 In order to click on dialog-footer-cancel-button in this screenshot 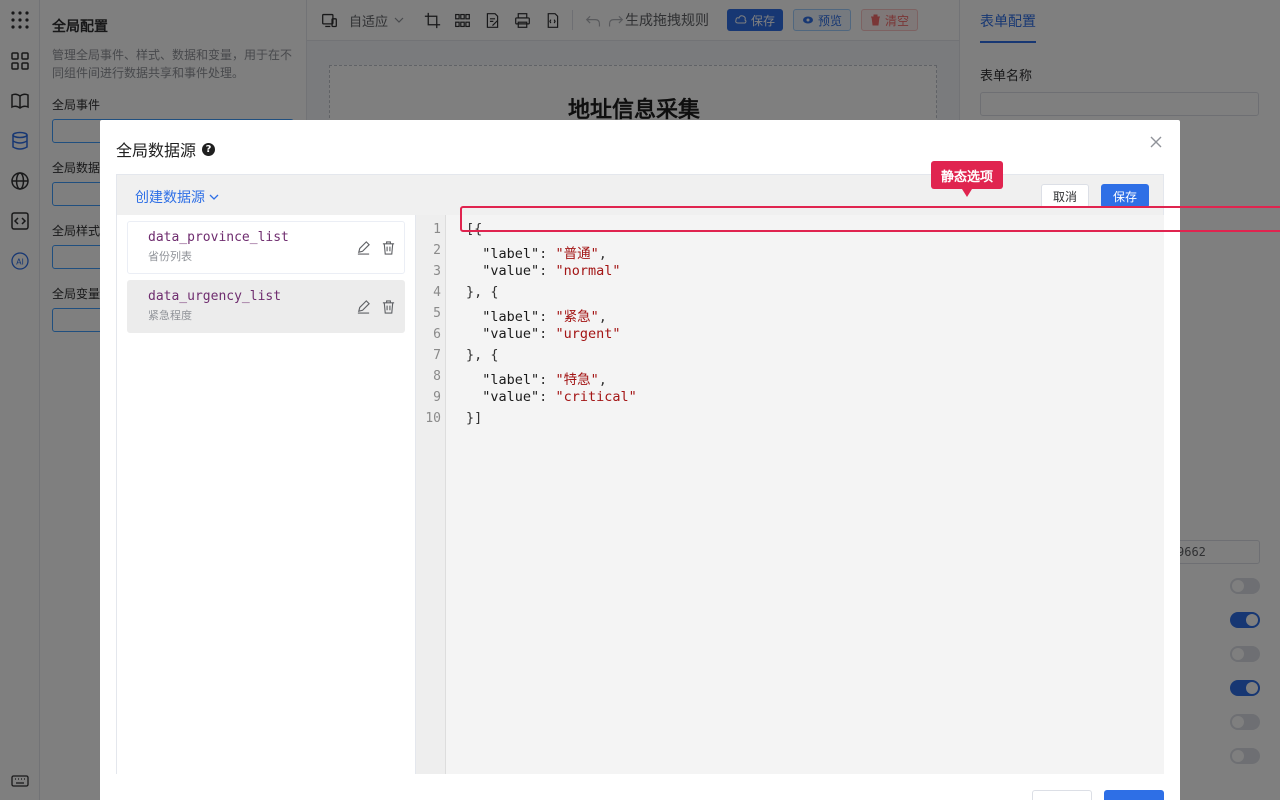, I will do `click(1062, 795)`.